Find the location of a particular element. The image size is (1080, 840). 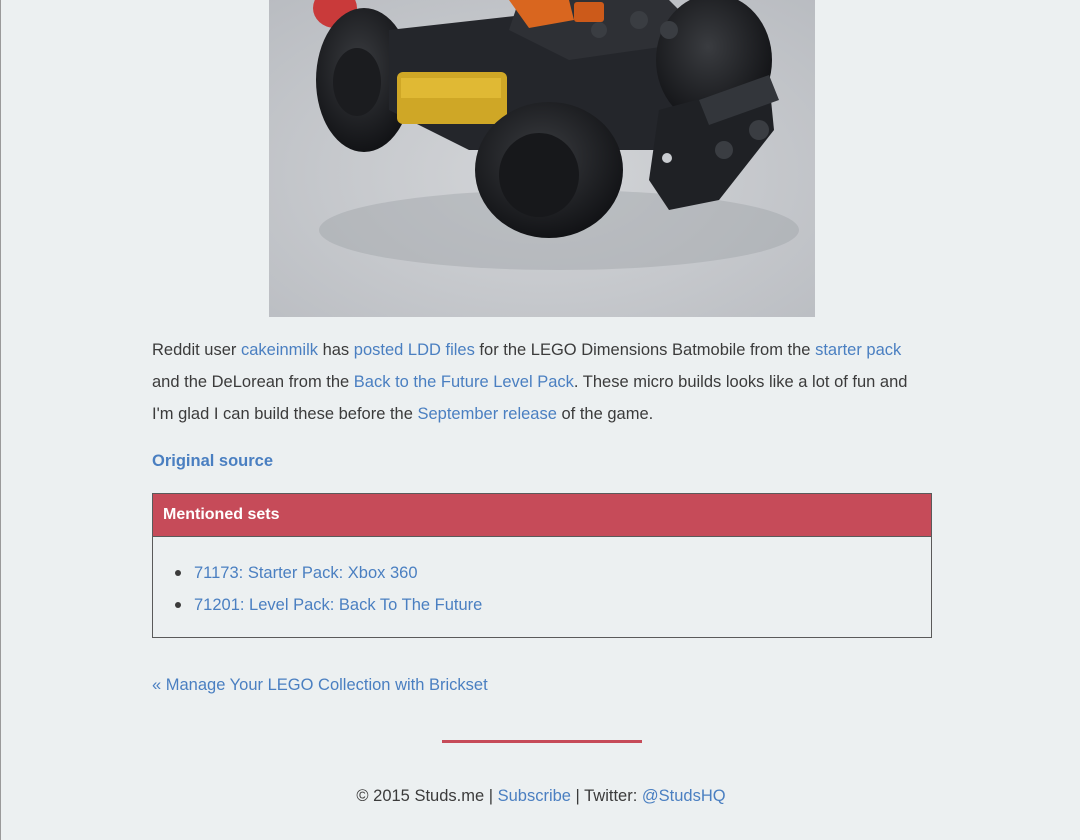

release-link: September release is located at coordinates (486, 414).